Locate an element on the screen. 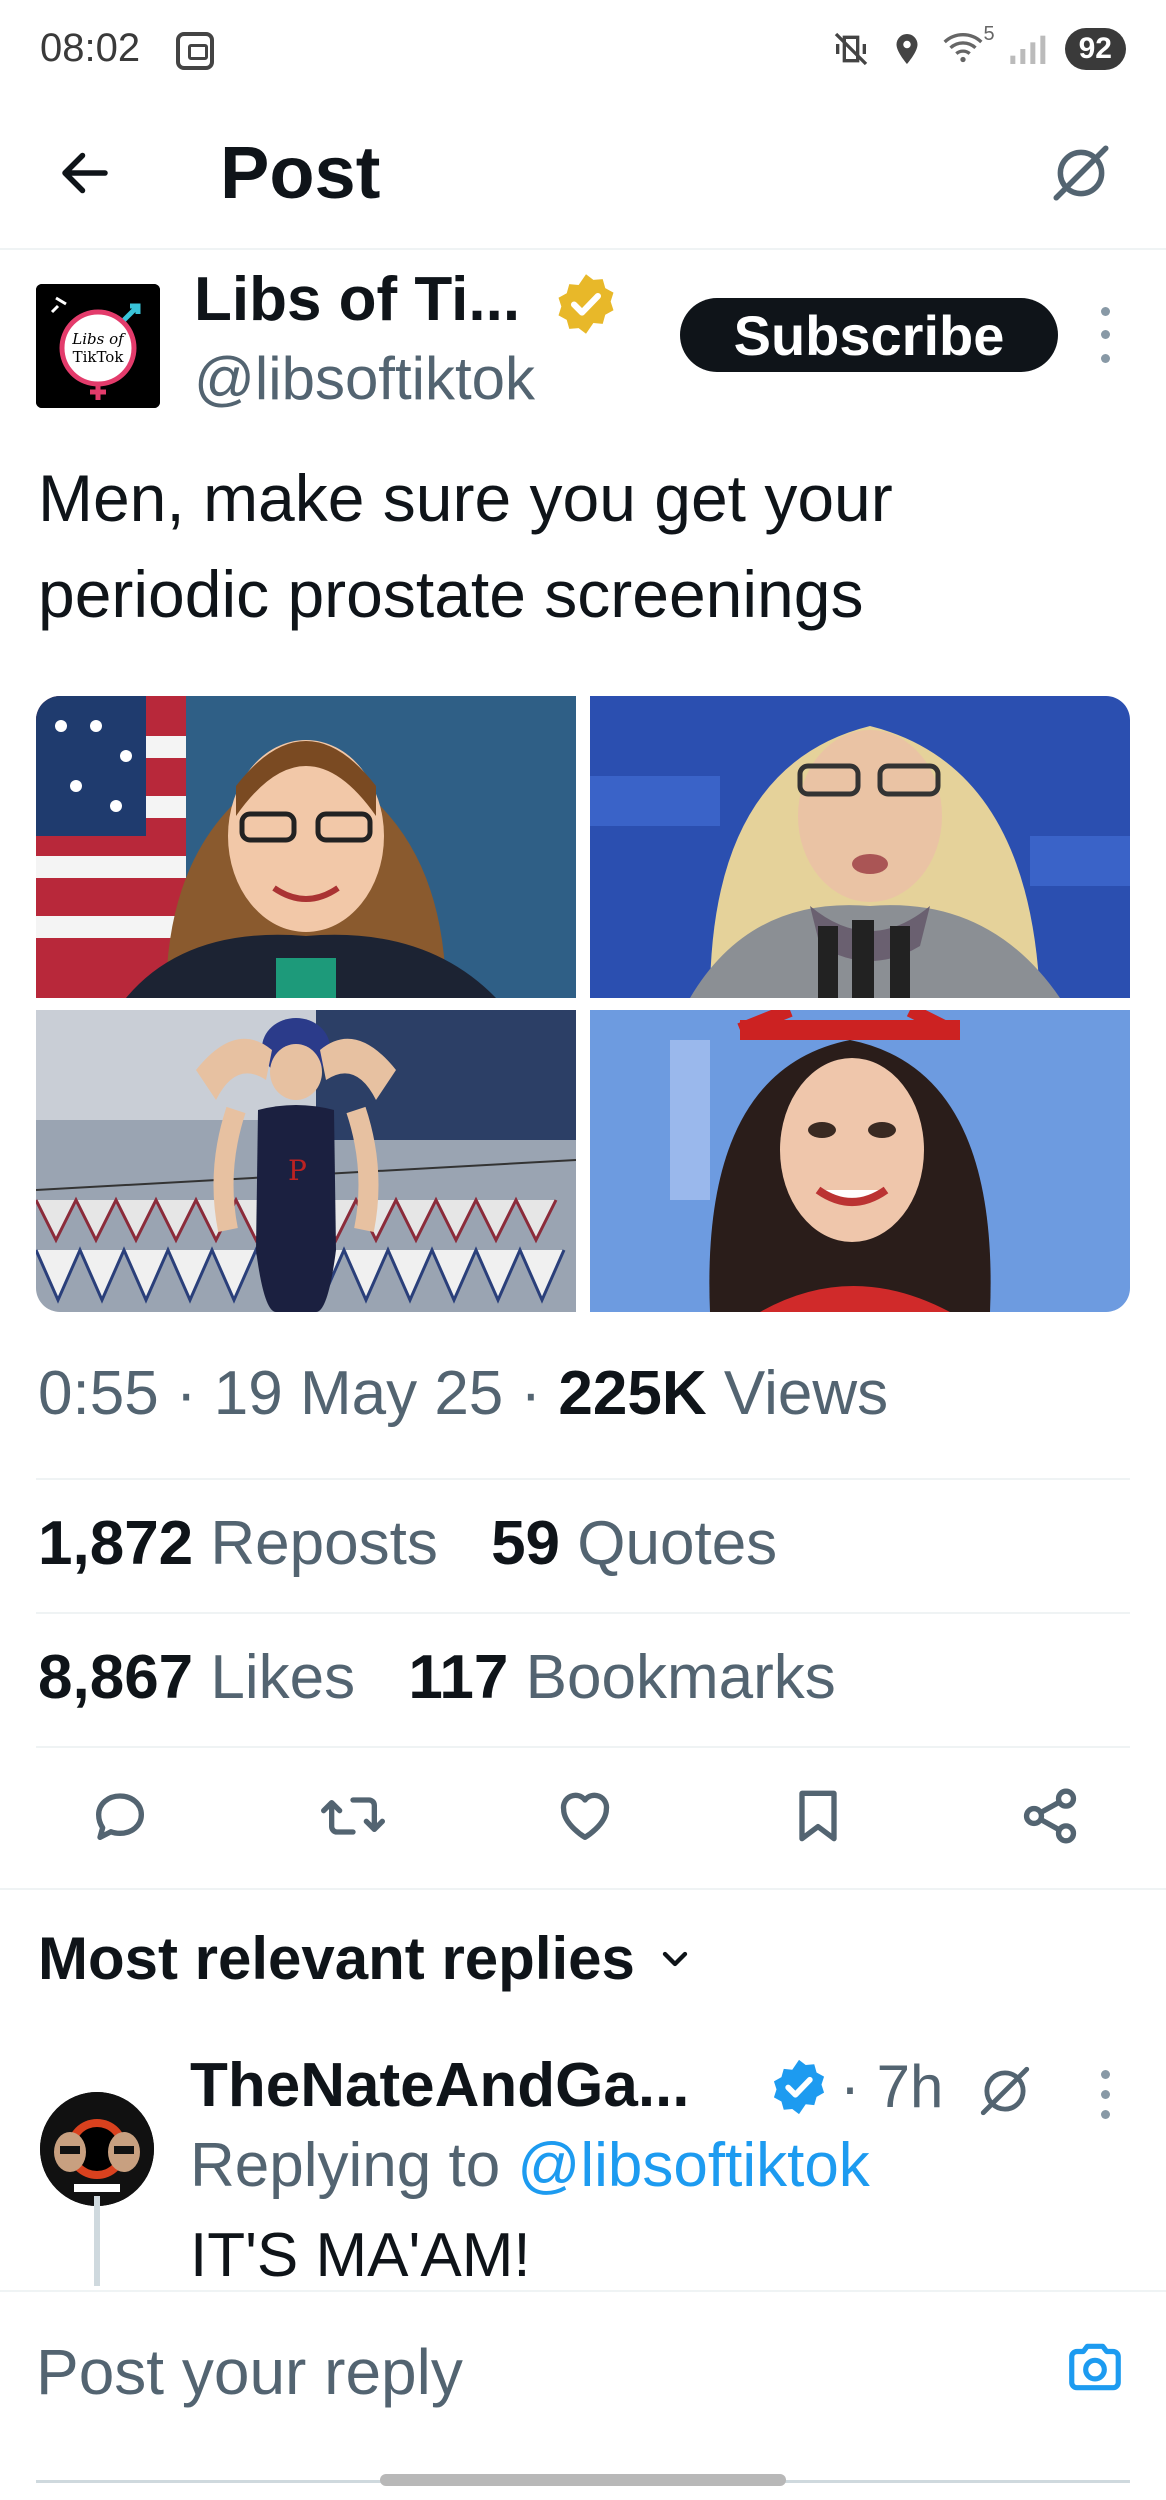 Image resolution: width=1166 pixels, height=2500 pixels. reply-more-options-button is located at coordinates (1105, 2094).